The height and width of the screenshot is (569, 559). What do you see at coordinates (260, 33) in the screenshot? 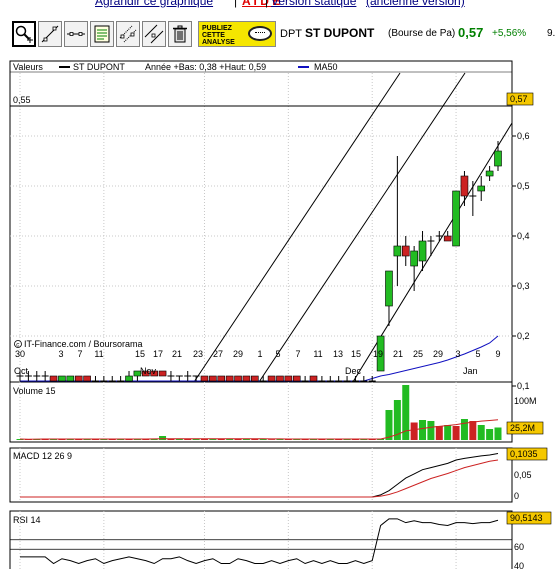
I see `speech-bubble-icon` at bounding box center [260, 33].